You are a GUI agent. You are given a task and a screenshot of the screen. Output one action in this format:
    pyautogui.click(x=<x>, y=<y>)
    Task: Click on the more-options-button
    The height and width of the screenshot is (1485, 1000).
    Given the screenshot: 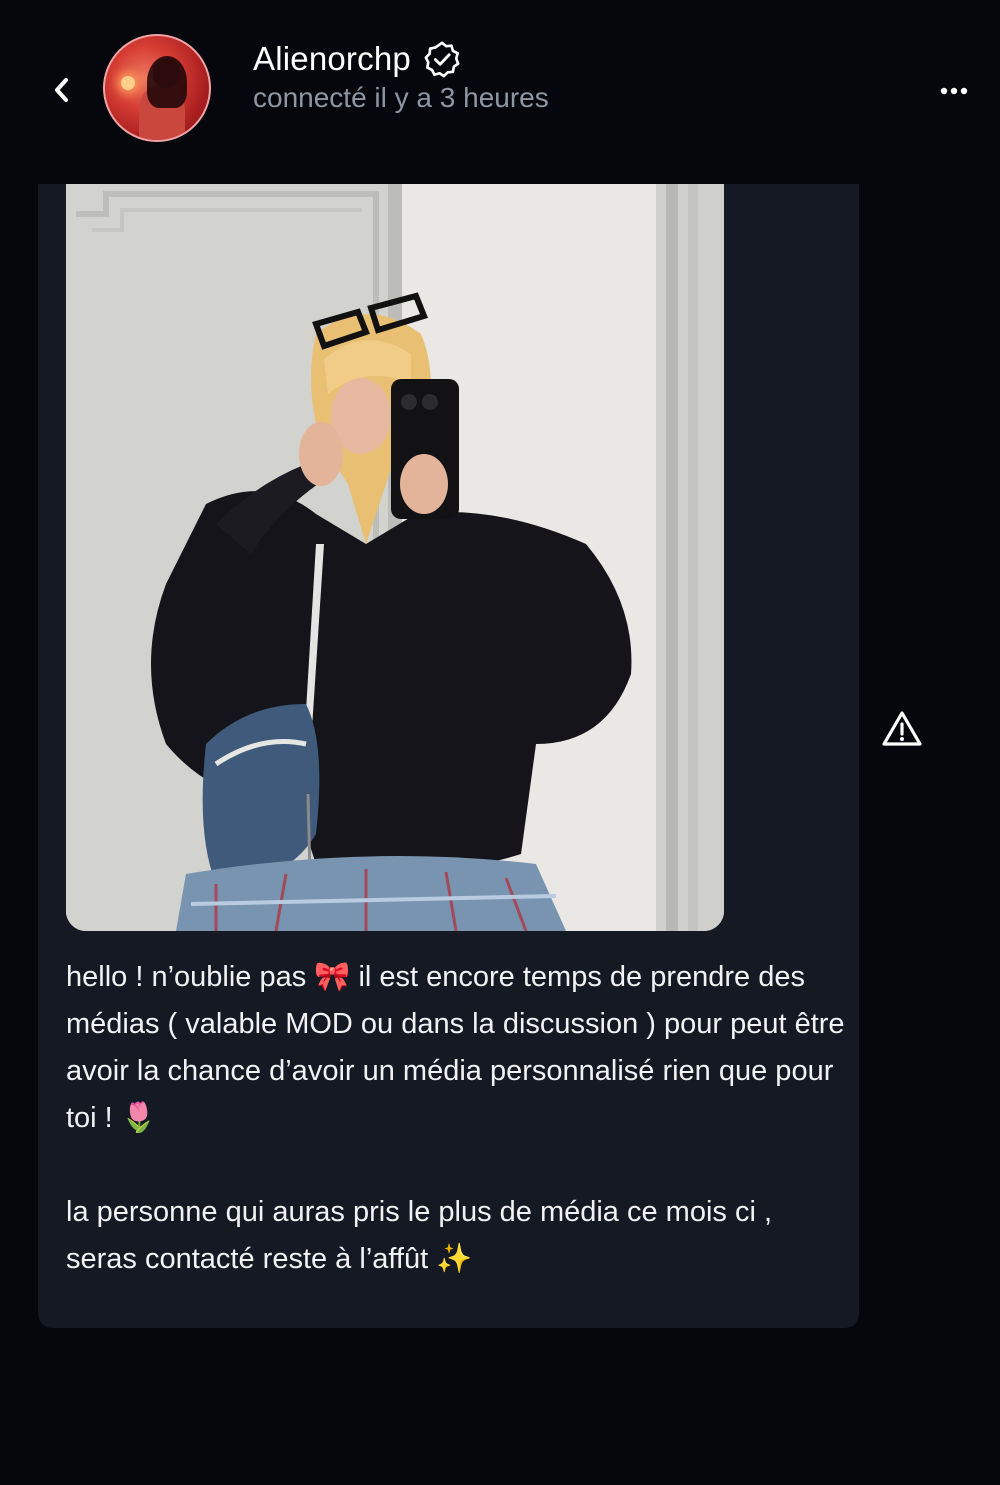 What is the action you would take?
    pyautogui.click(x=954, y=91)
    